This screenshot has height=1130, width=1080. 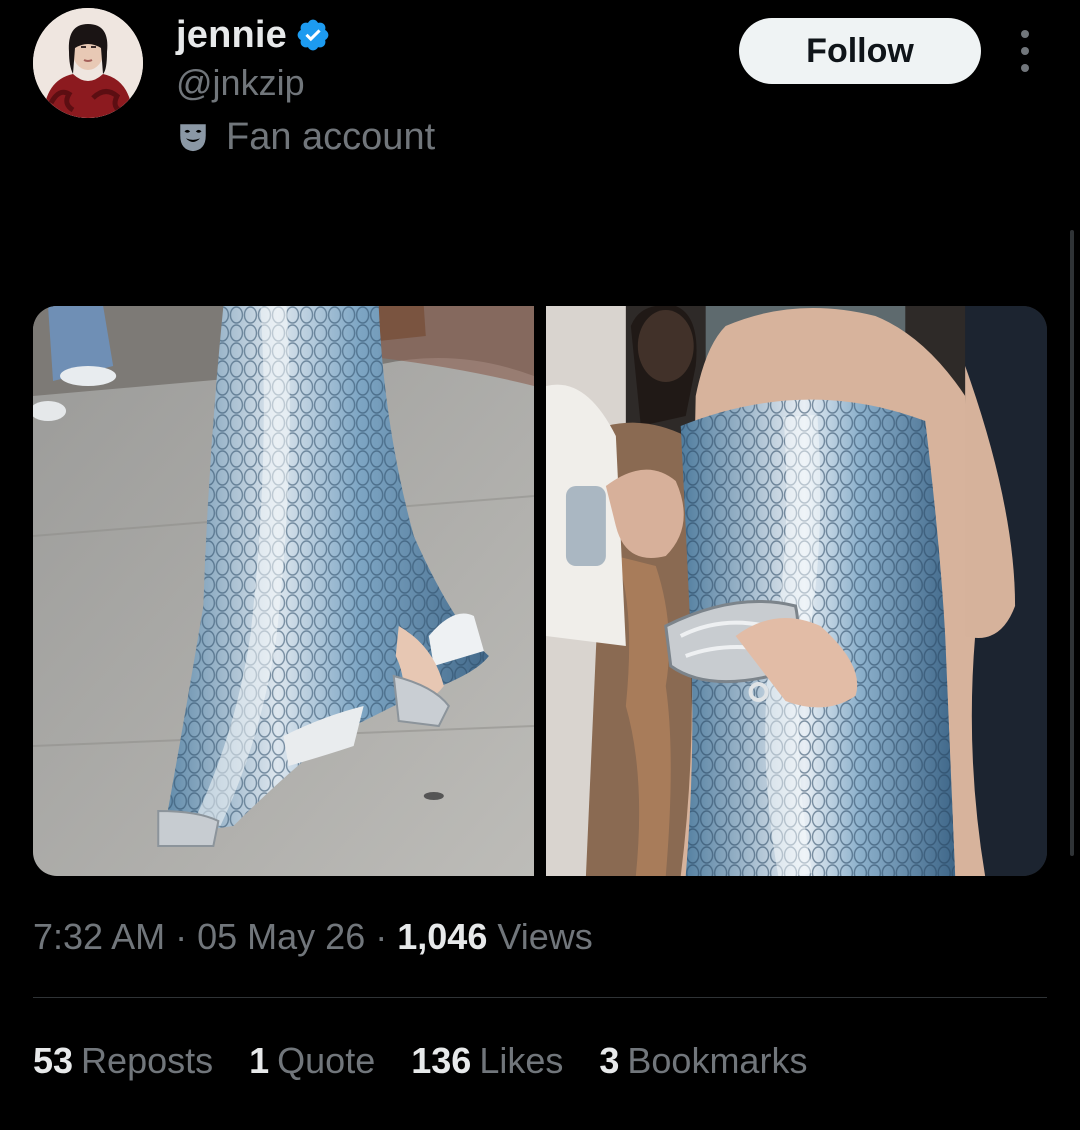 What do you see at coordinates (331, 136) in the screenshot?
I see `fan-account-label: Fan account` at bounding box center [331, 136].